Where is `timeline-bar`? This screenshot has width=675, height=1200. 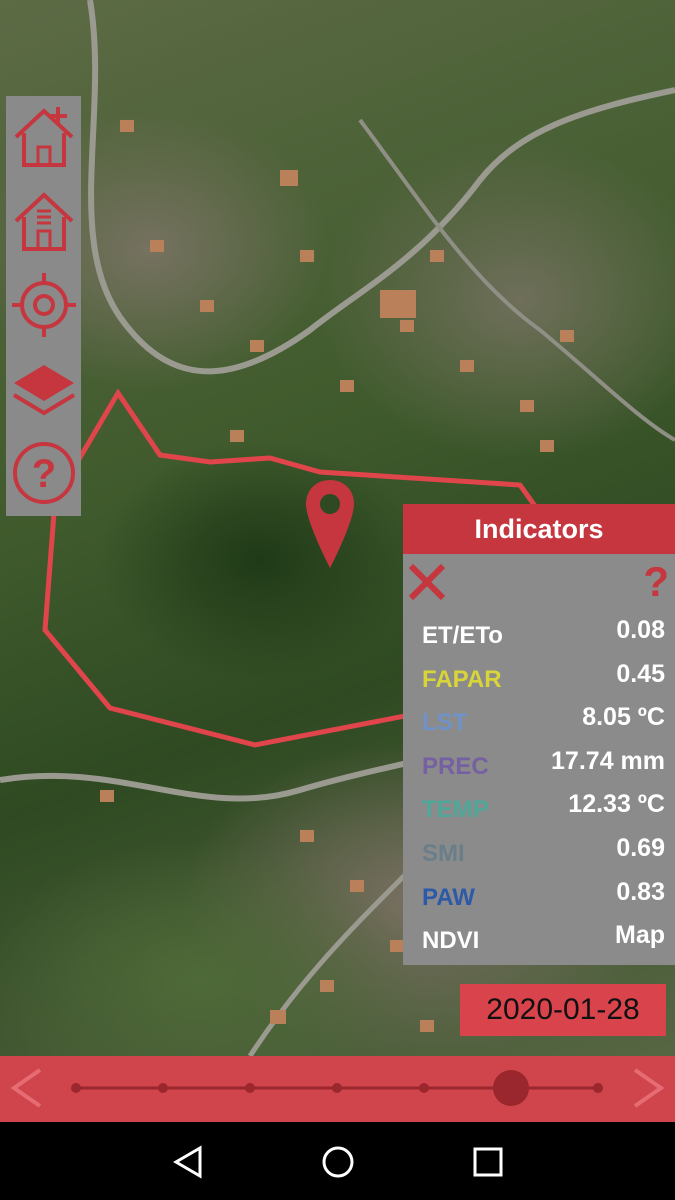
timeline-bar is located at coordinates (337, 1089).